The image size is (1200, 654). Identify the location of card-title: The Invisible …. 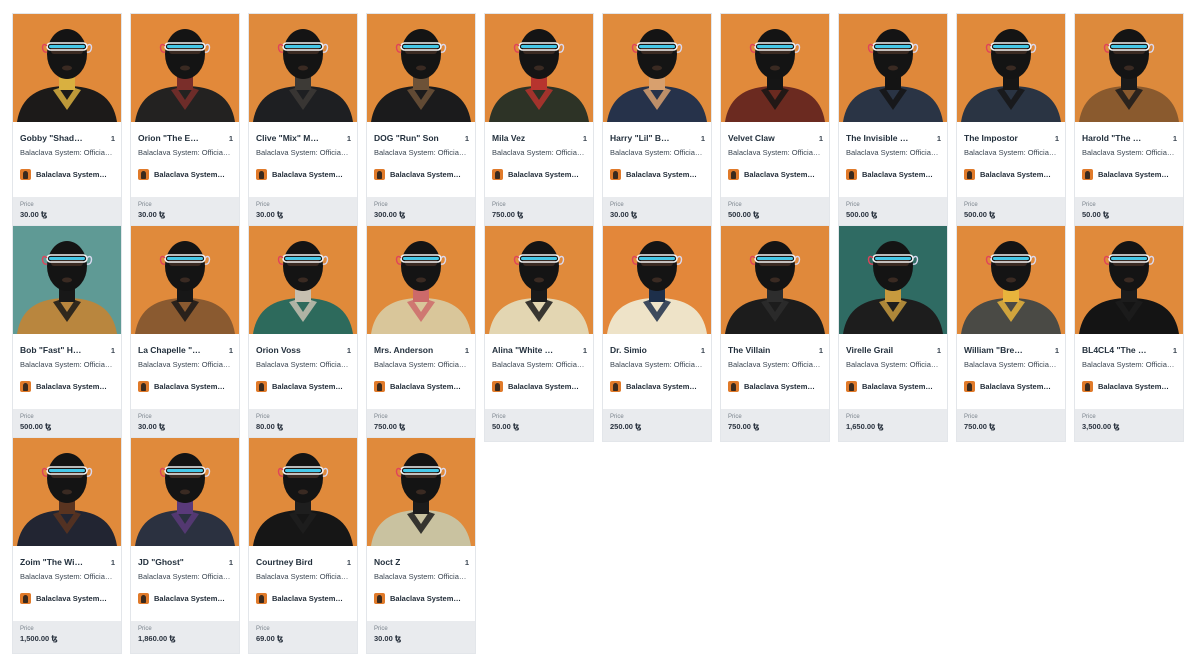
(877, 138).